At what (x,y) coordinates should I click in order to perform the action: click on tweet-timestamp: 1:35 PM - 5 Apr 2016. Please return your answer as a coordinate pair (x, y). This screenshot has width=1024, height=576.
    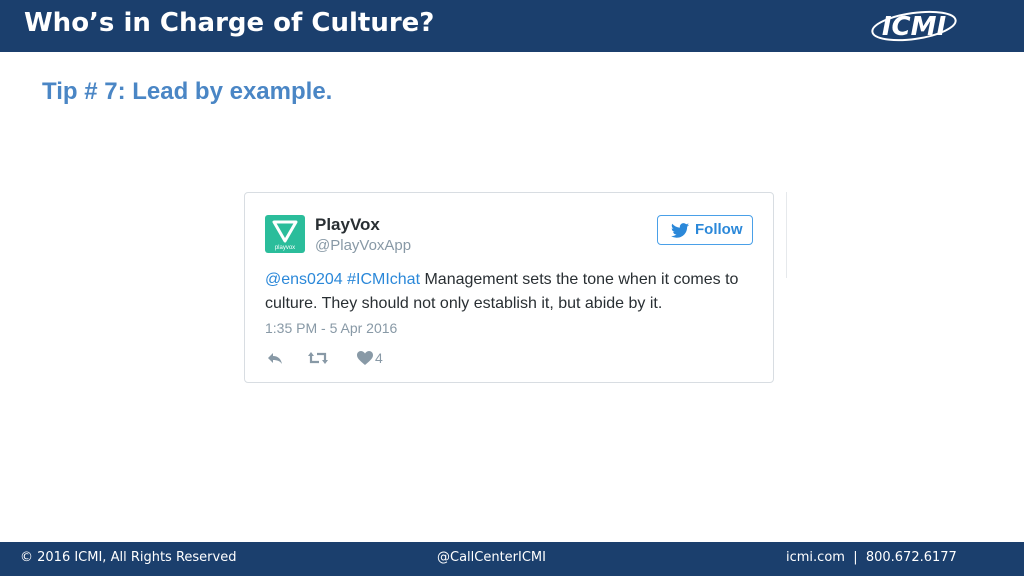
    Looking at the image, I should click on (331, 328).